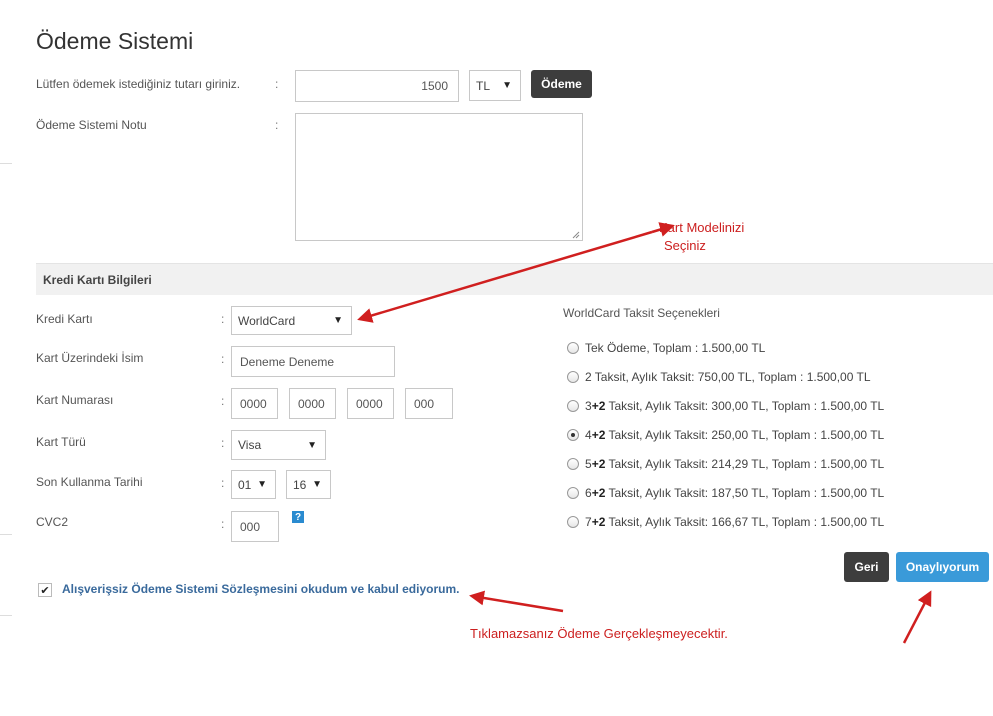 This screenshot has width=993, height=716. Describe the element at coordinates (516, 601) in the screenshot. I see `arrow-to-agreement` at that location.